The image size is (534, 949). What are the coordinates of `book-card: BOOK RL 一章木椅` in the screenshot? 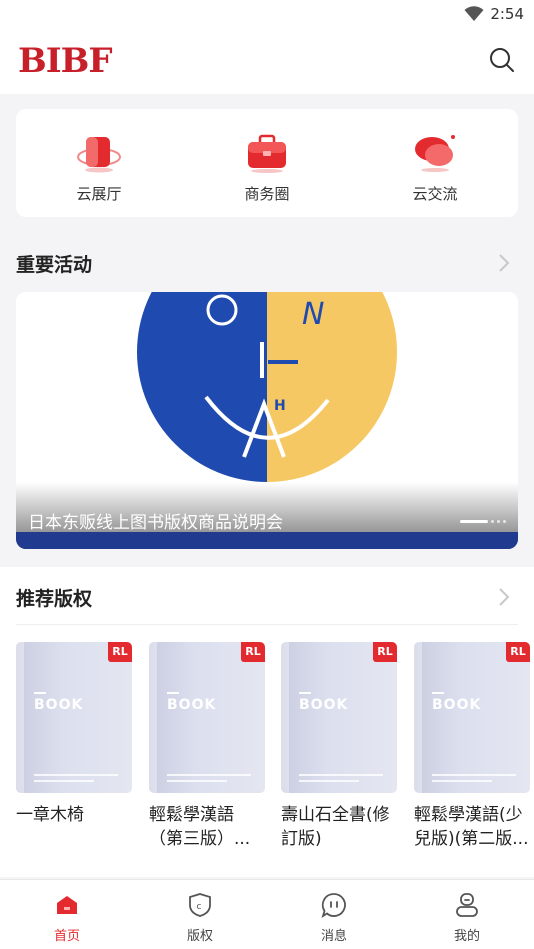 It's located at (74, 746).